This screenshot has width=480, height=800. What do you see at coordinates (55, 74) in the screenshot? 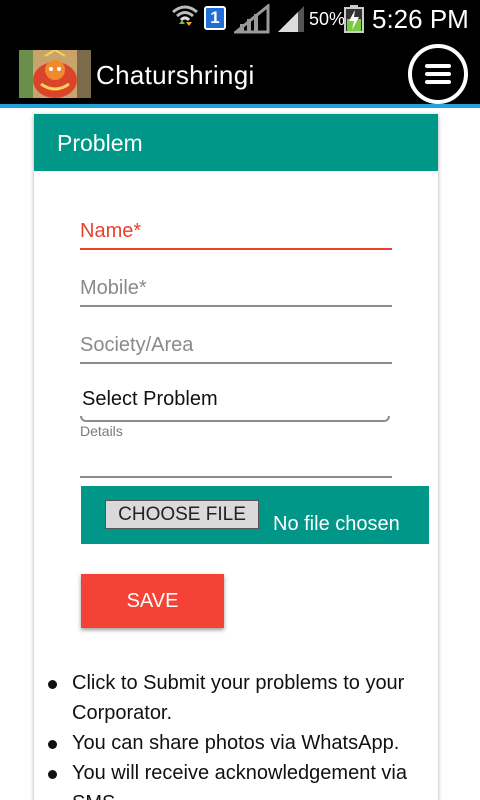
I see `app-logo` at bounding box center [55, 74].